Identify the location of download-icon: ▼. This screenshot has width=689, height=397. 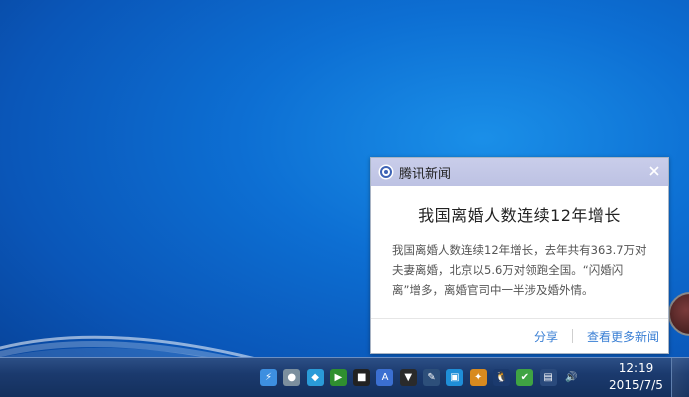
(408, 377).